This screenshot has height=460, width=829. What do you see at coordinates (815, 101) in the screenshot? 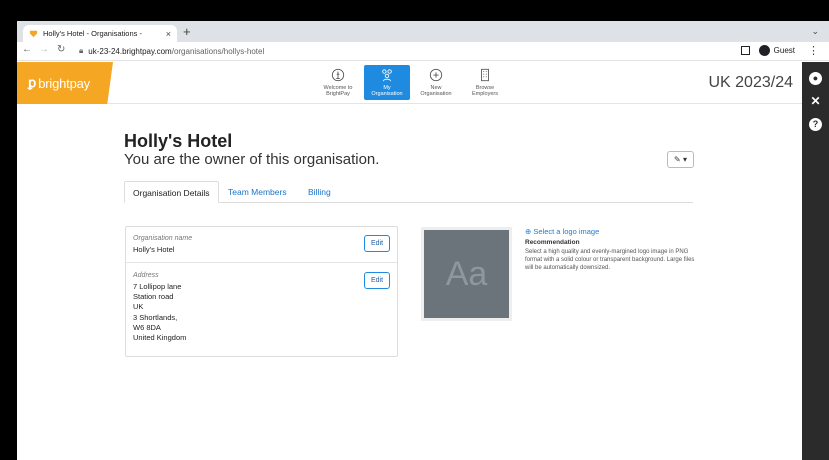
I see `tools-icon: ✕` at bounding box center [815, 101].